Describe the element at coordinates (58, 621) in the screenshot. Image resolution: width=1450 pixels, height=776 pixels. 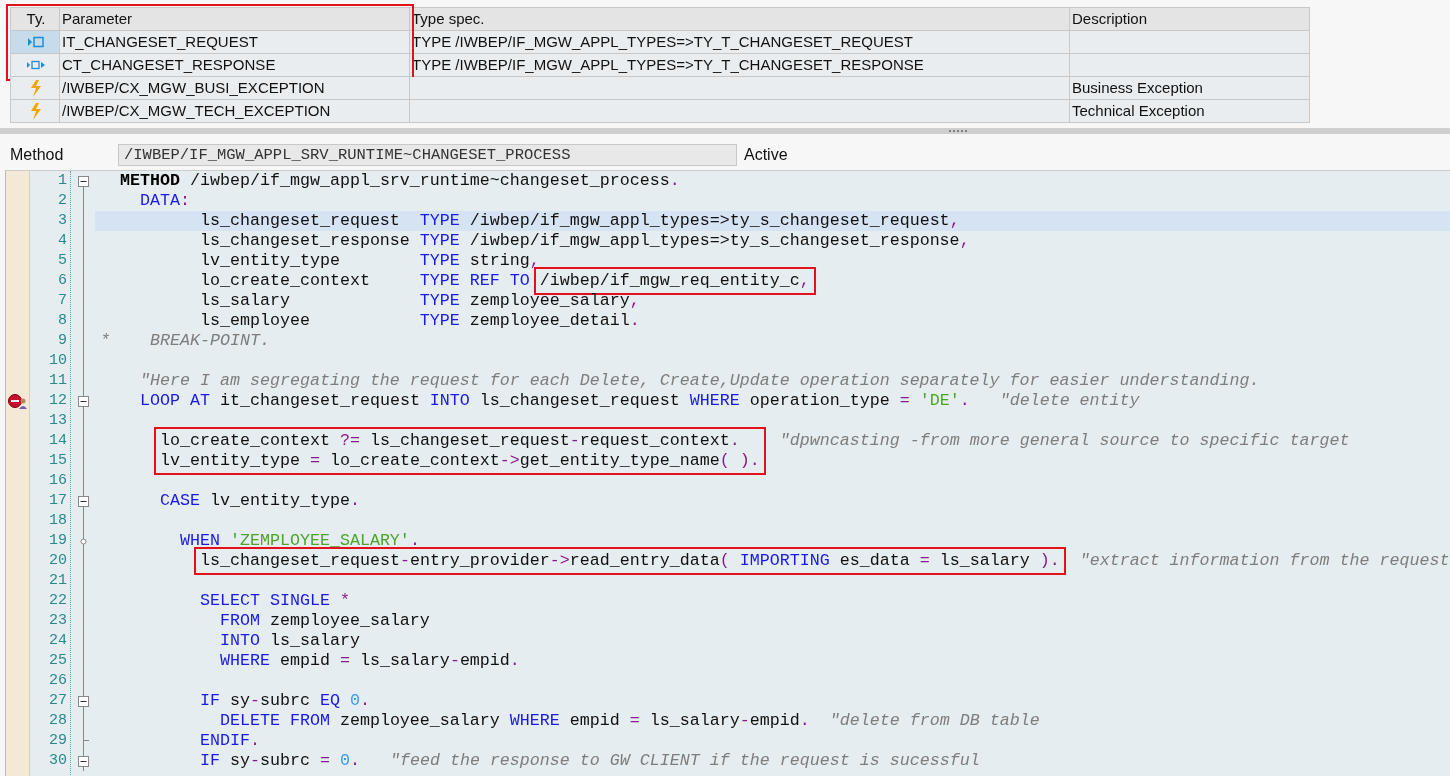
I see `line-number: 23` at that location.